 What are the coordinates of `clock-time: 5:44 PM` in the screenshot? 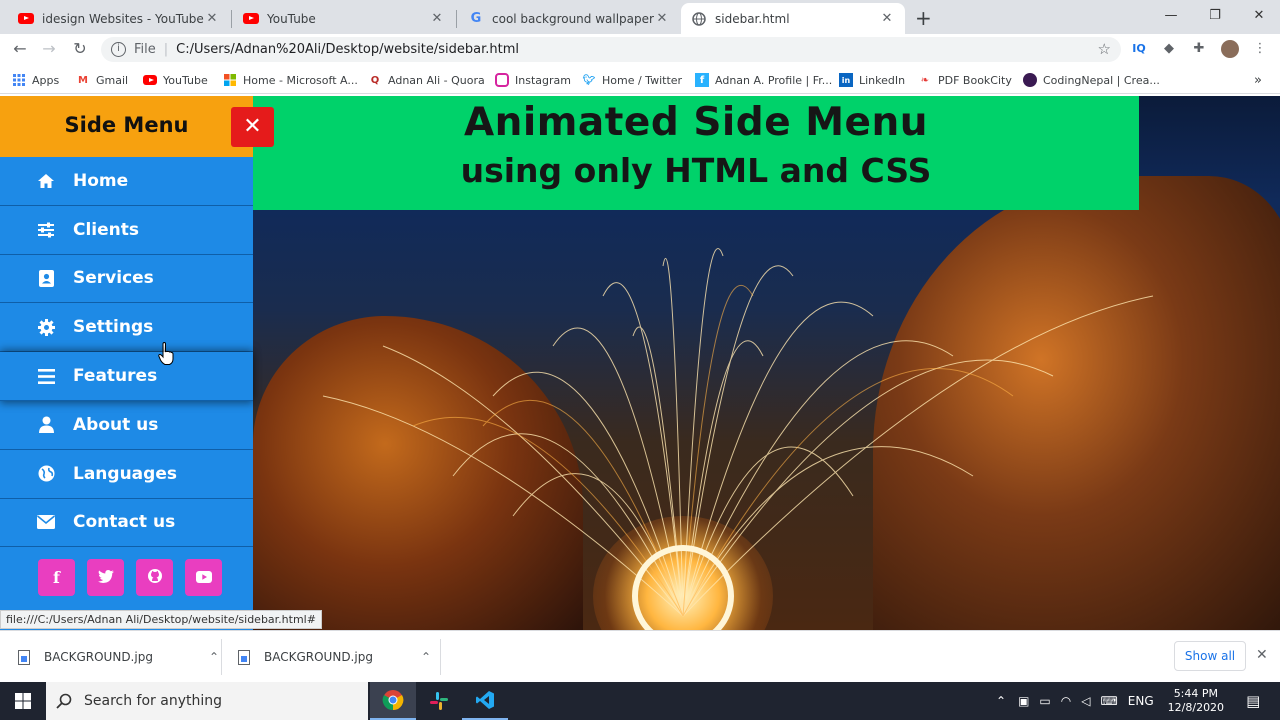 It's located at (1196, 693).